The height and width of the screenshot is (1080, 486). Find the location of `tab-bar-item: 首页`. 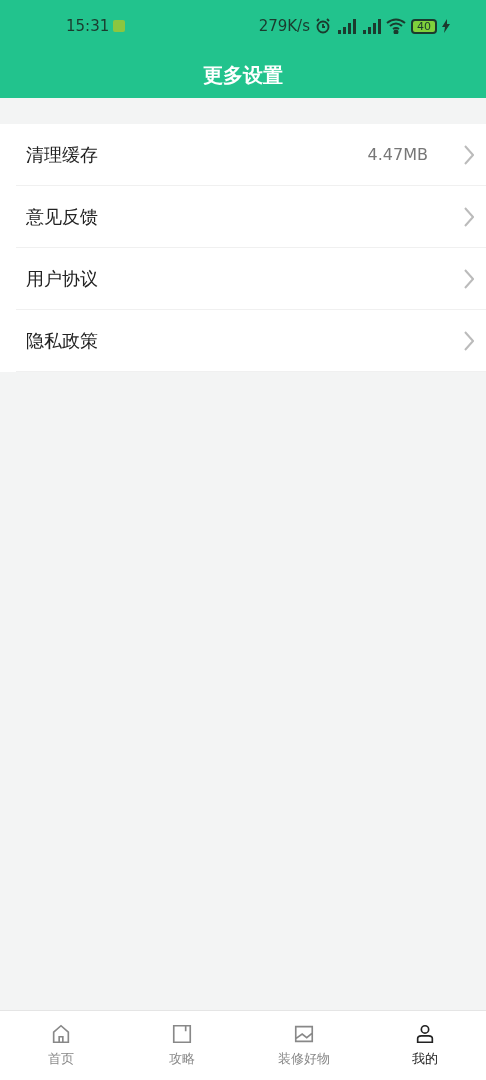

tab-bar-item: 首页 is located at coordinates (61, 1045).